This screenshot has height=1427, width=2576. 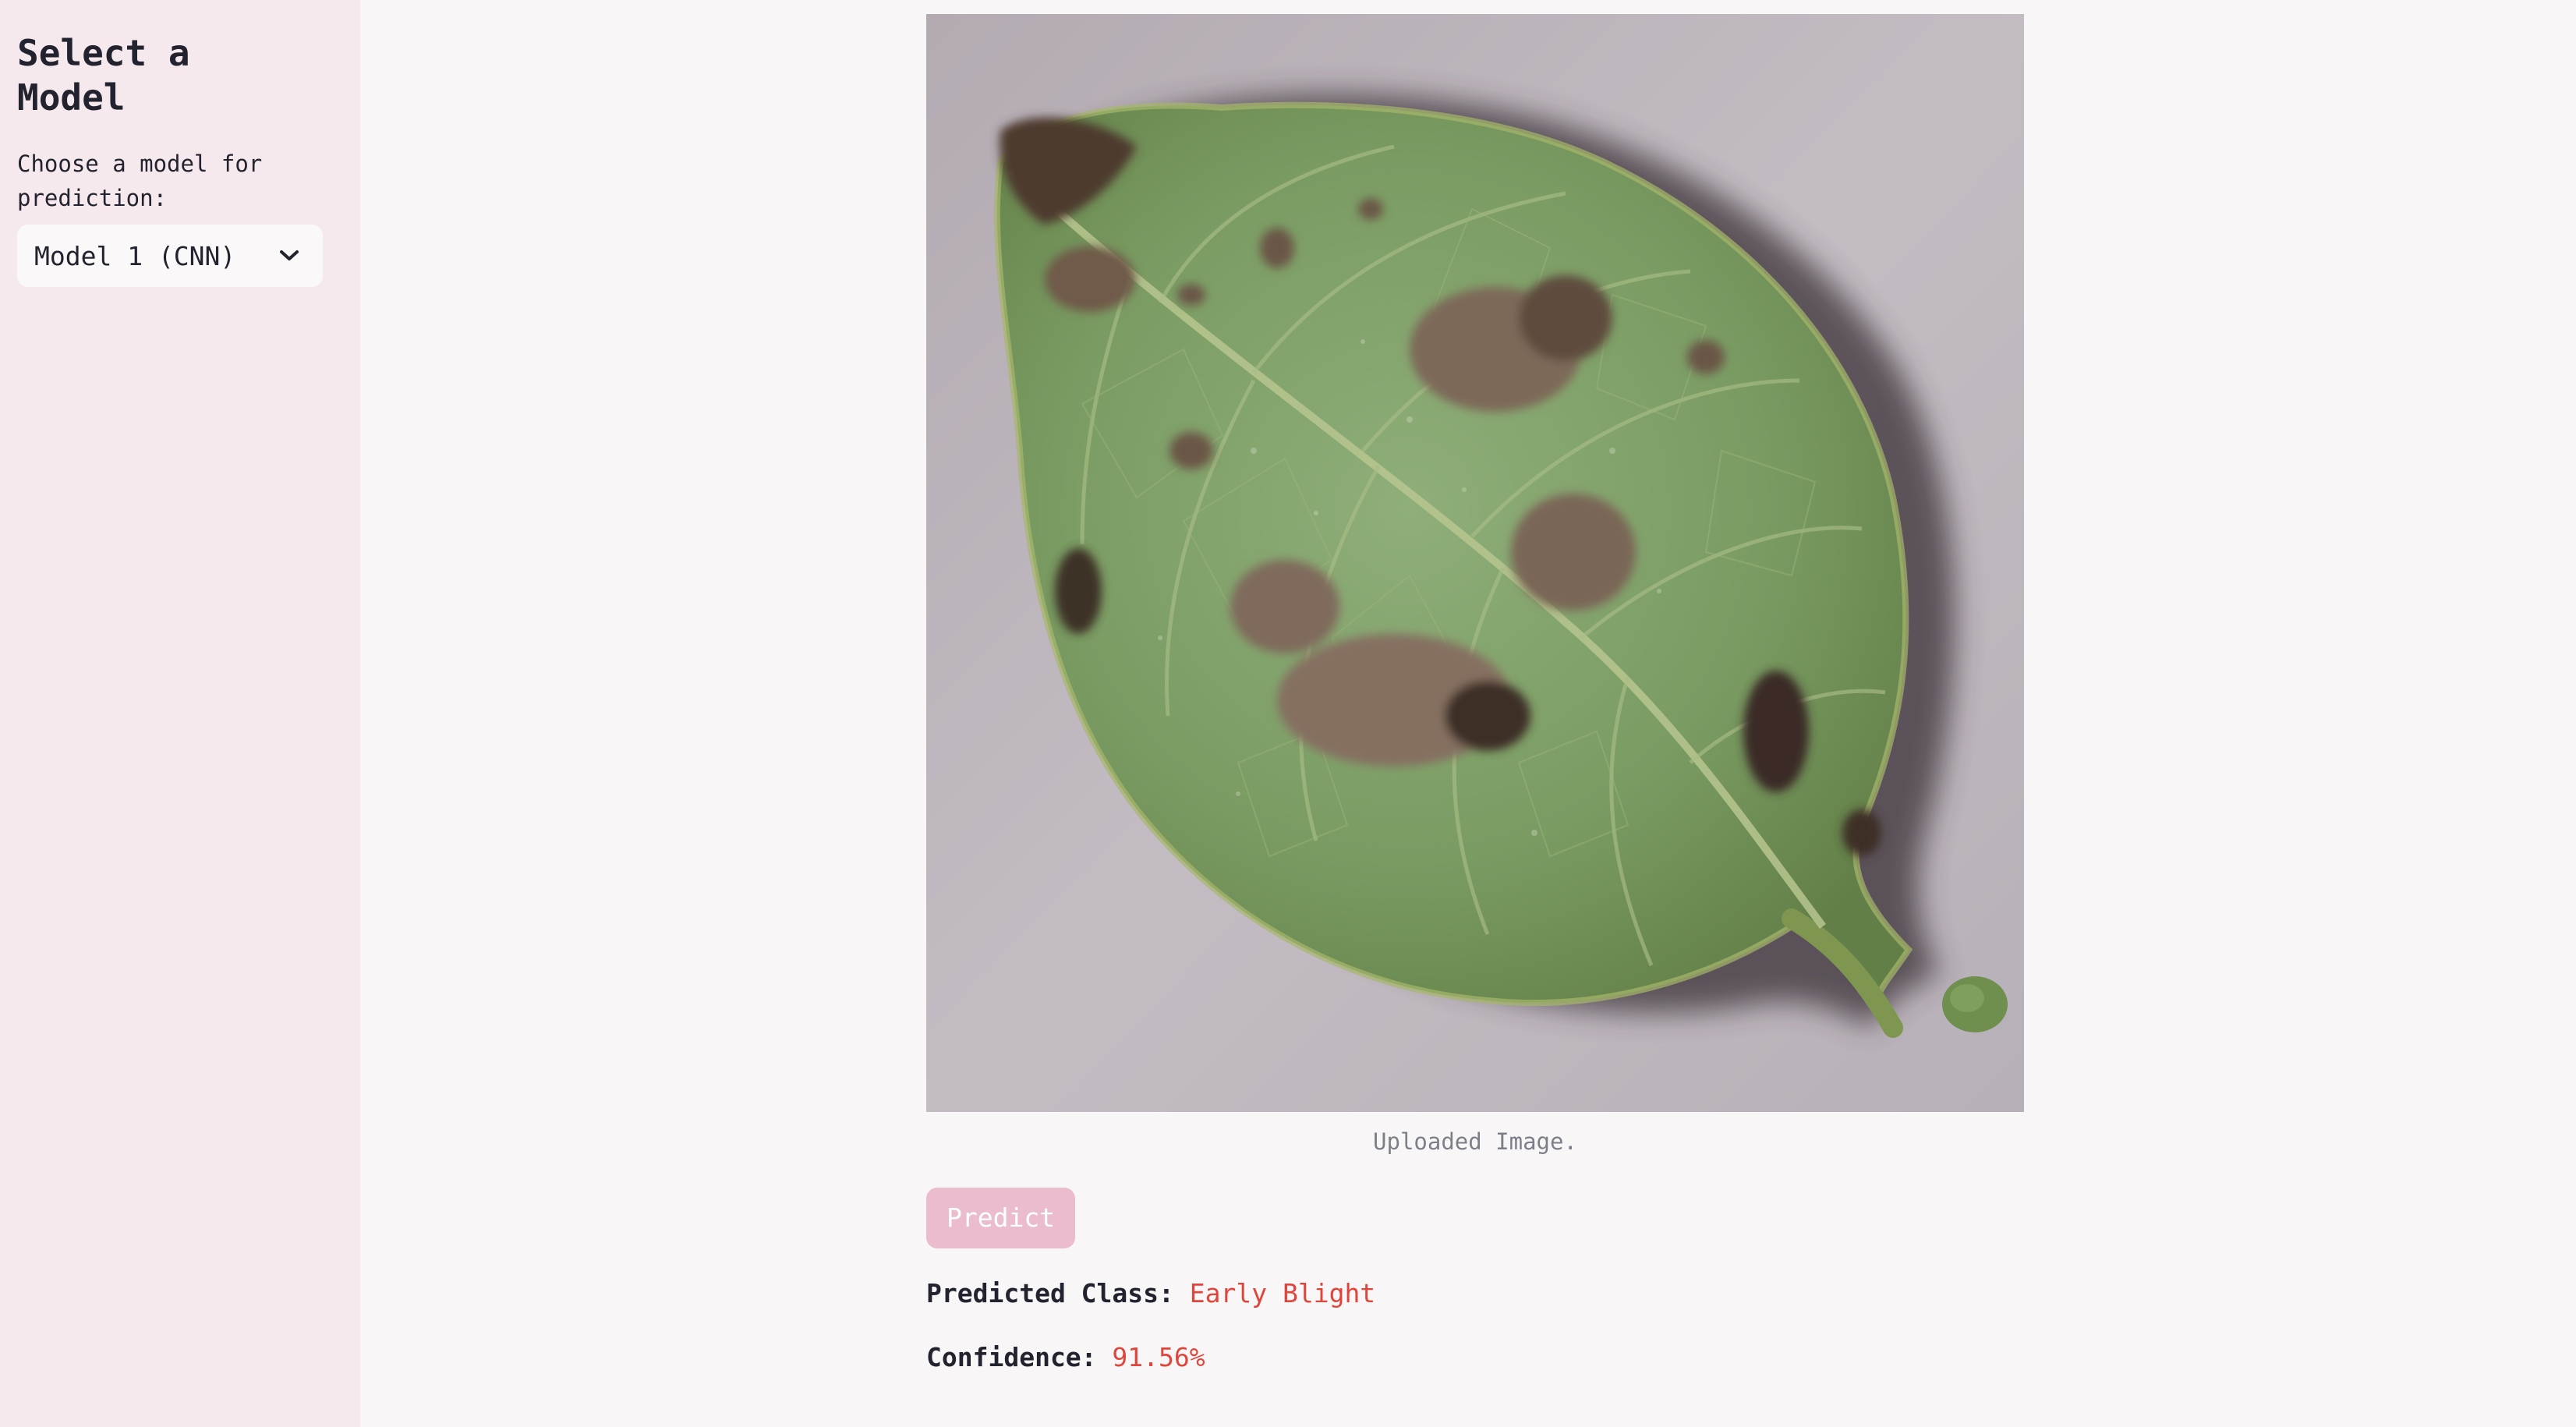 I want to click on confidence-label: Confidence:, so click(x=1011, y=1357).